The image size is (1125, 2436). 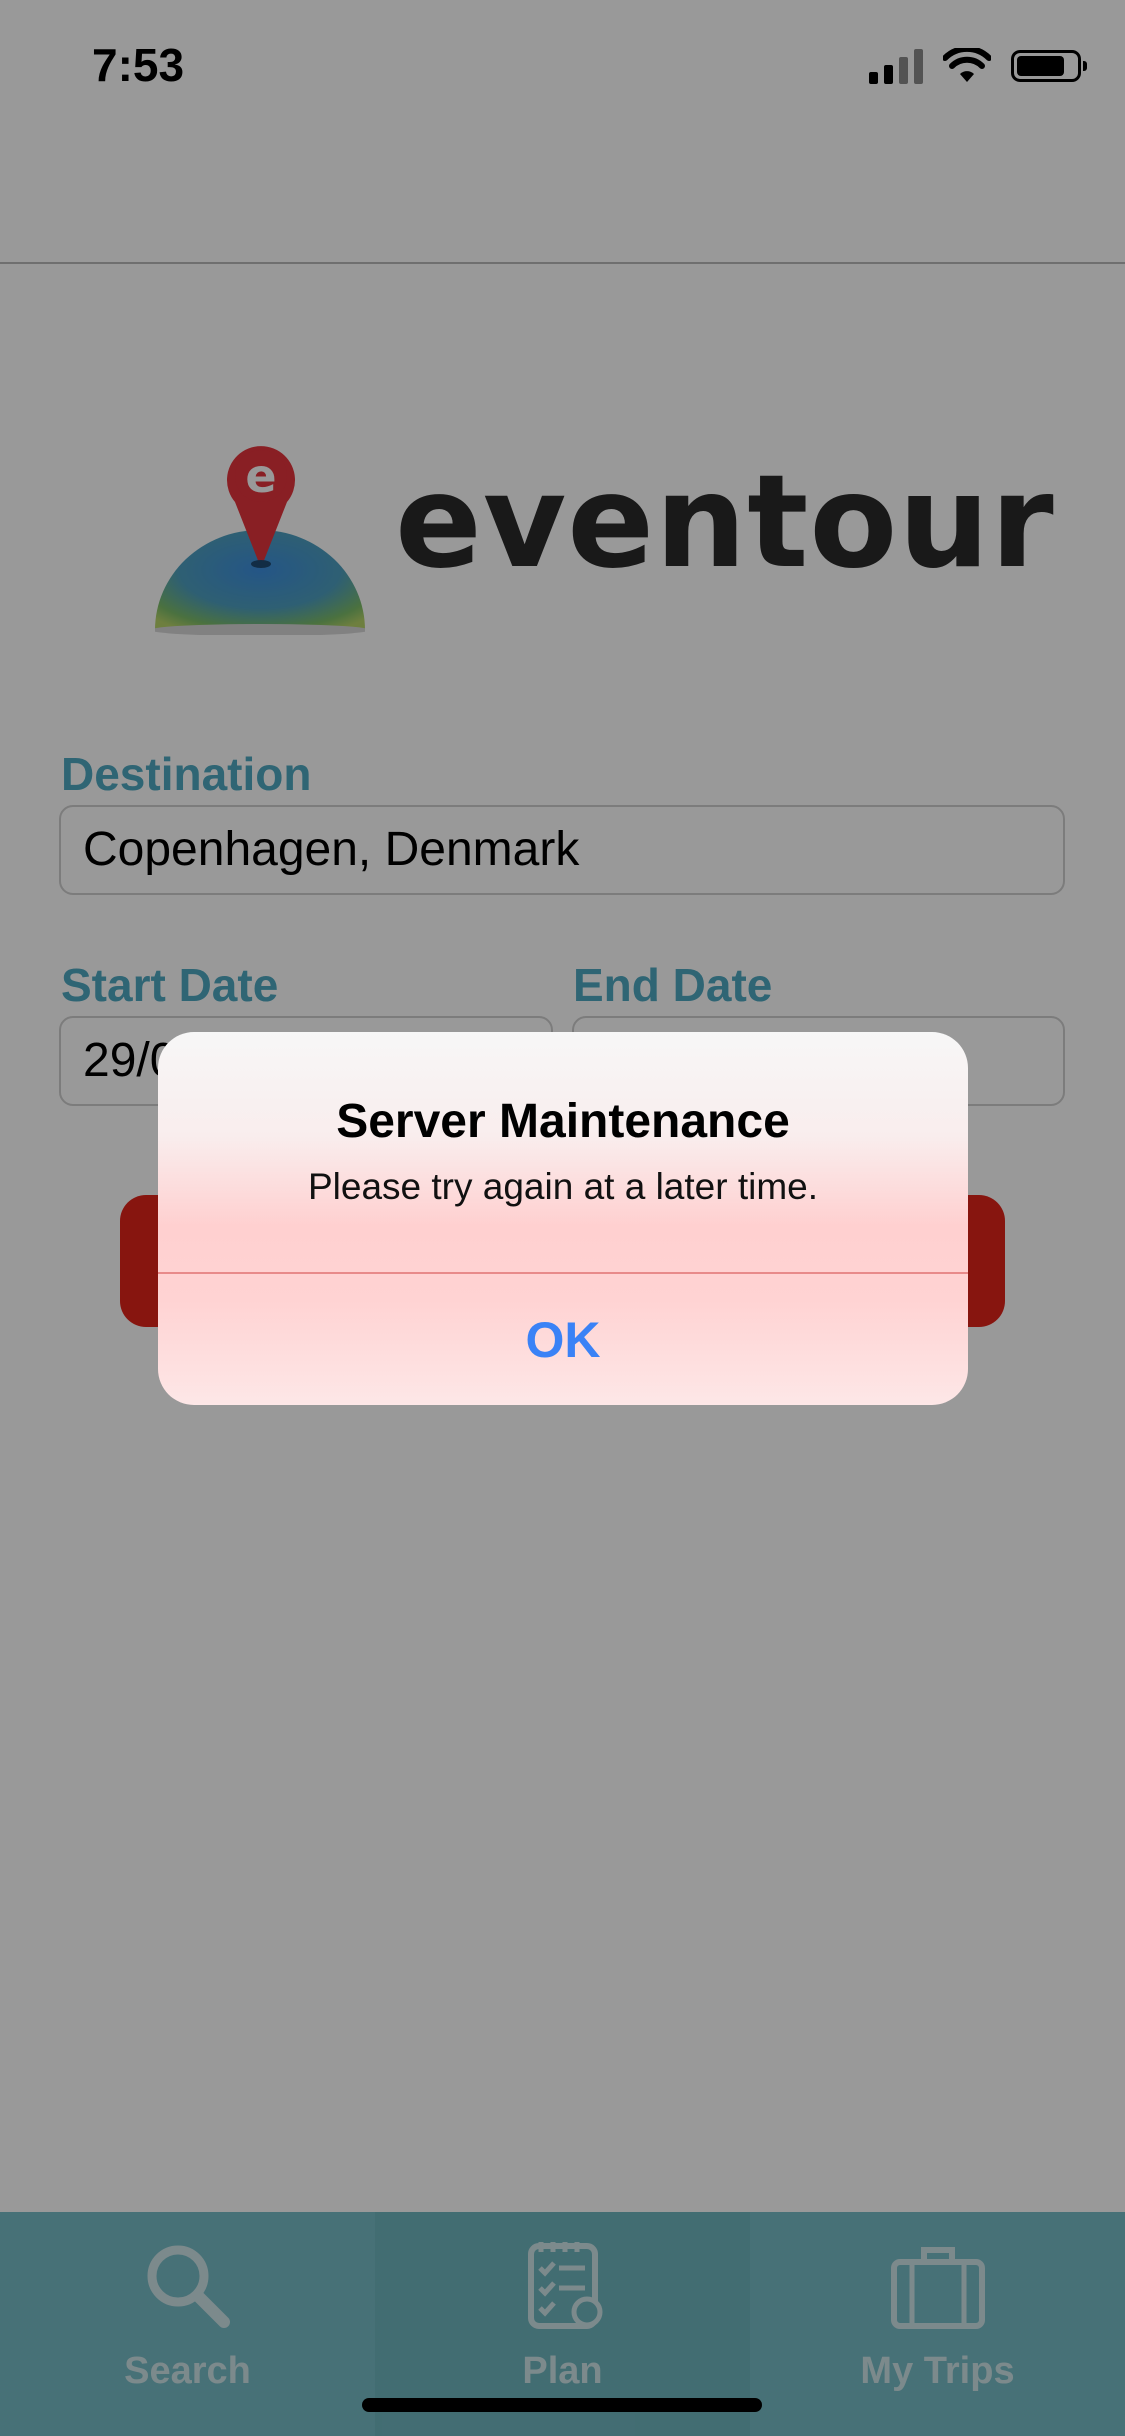 I want to click on alert-message: Please try again at a later time., so click(x=563, y=1186).